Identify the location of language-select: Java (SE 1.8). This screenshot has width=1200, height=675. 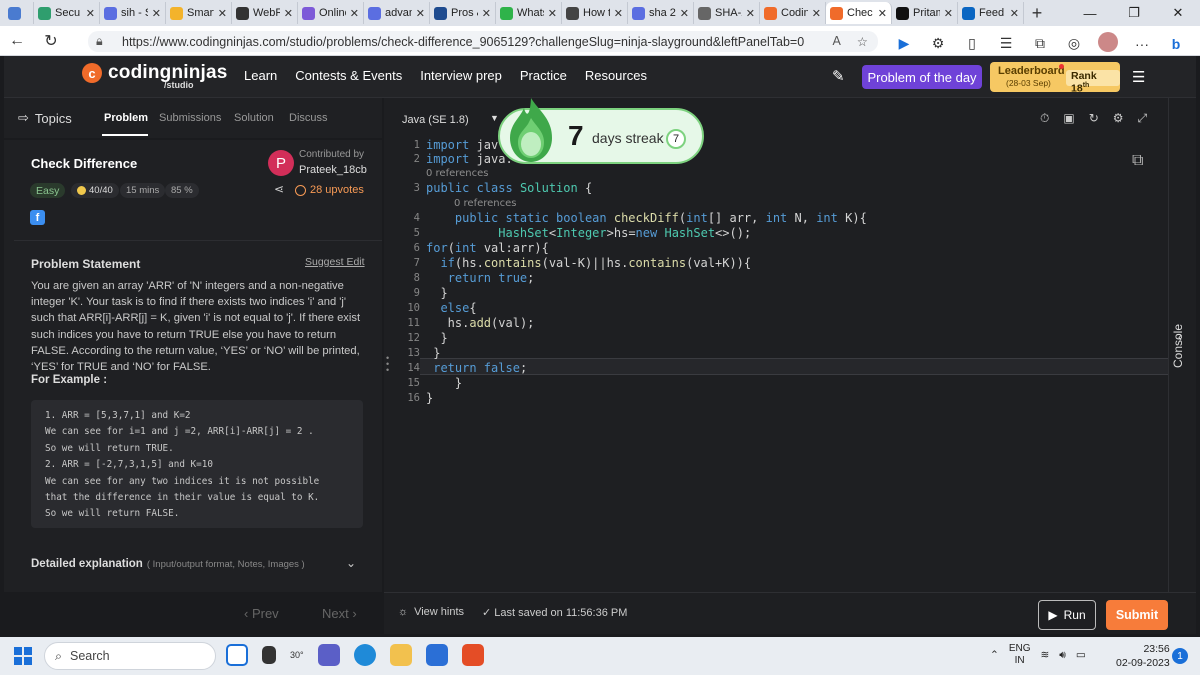
(435, 120).